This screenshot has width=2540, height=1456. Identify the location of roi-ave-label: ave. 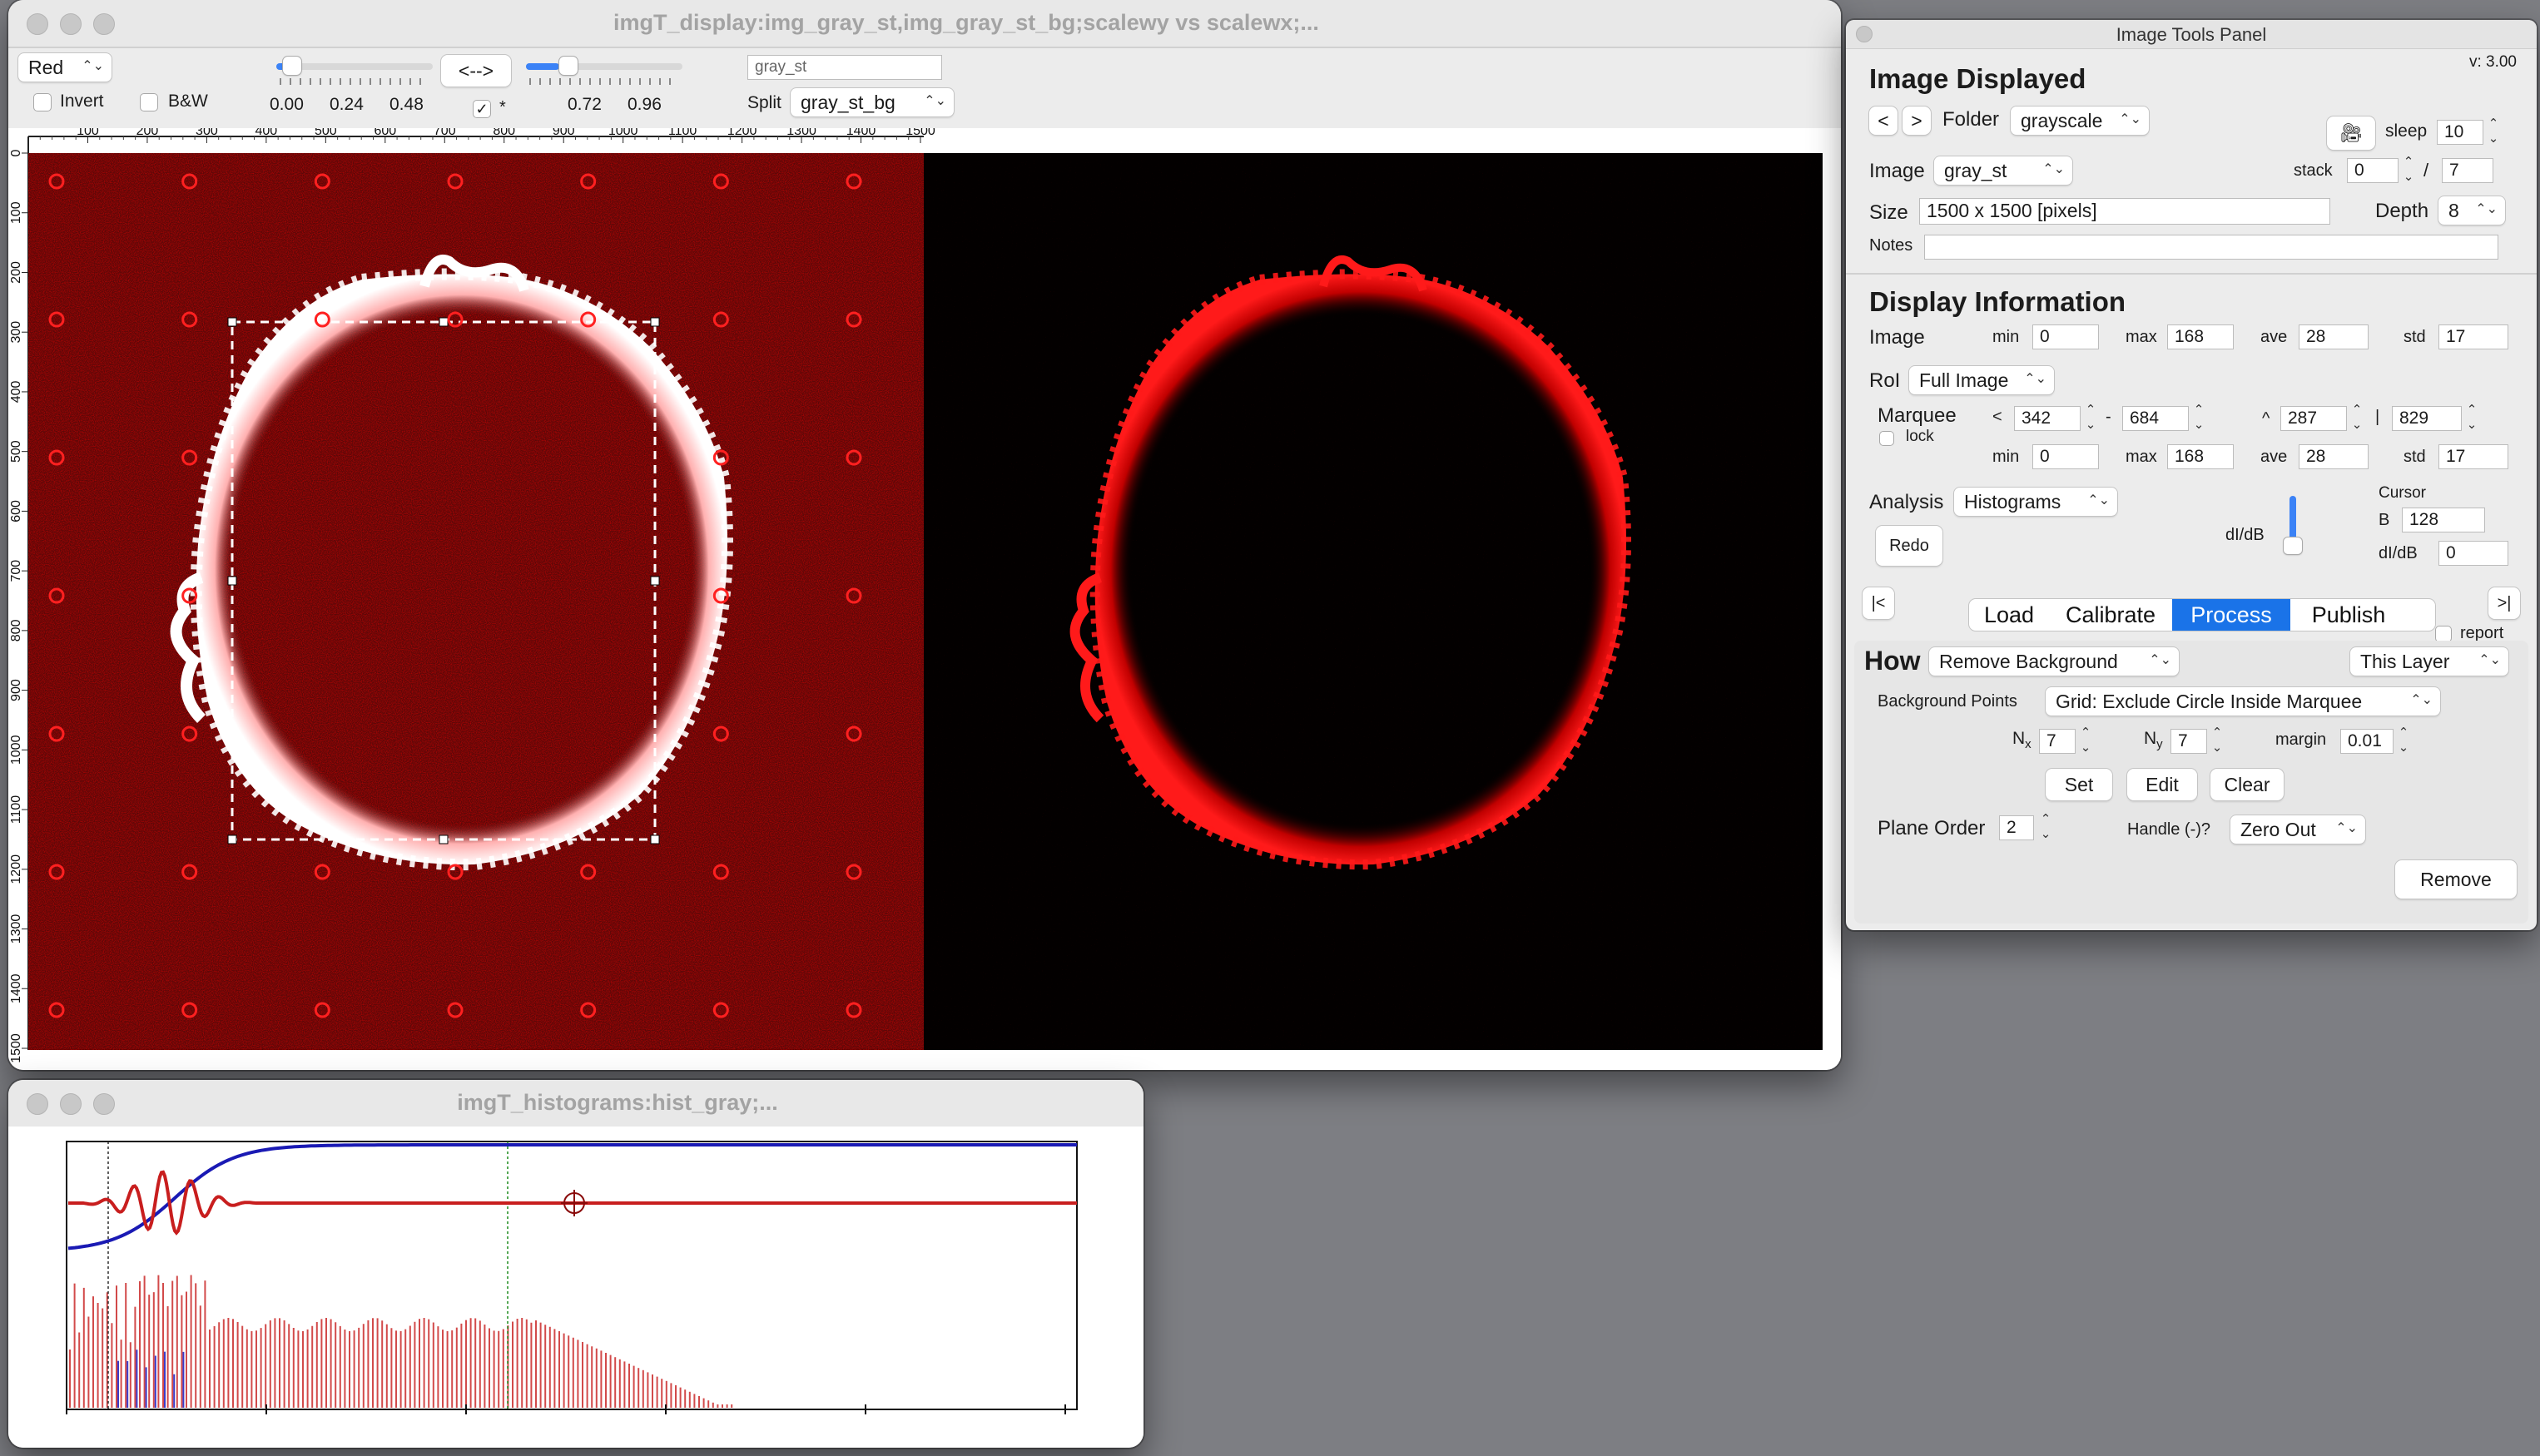
(2274, 457).